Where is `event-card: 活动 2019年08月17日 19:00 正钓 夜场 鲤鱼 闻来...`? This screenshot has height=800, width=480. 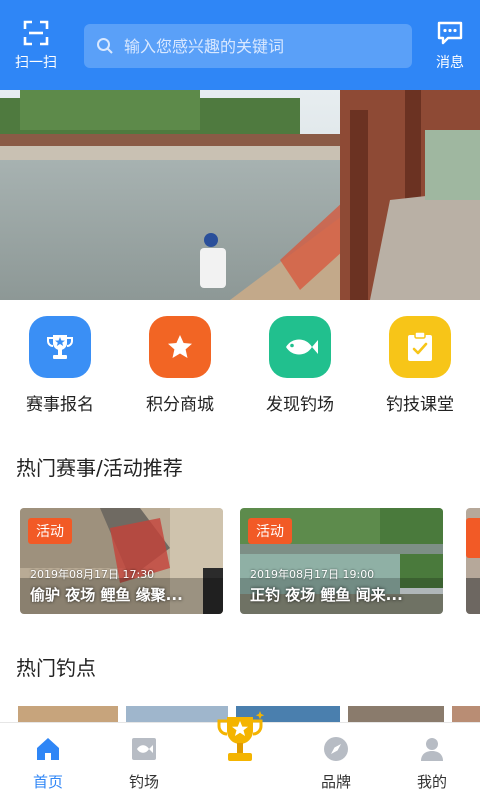
event-card: 活动 2019年08月17日 19:00 正钓 夜场 鲤鱼 闻来... is located at coordinates (341, 561).